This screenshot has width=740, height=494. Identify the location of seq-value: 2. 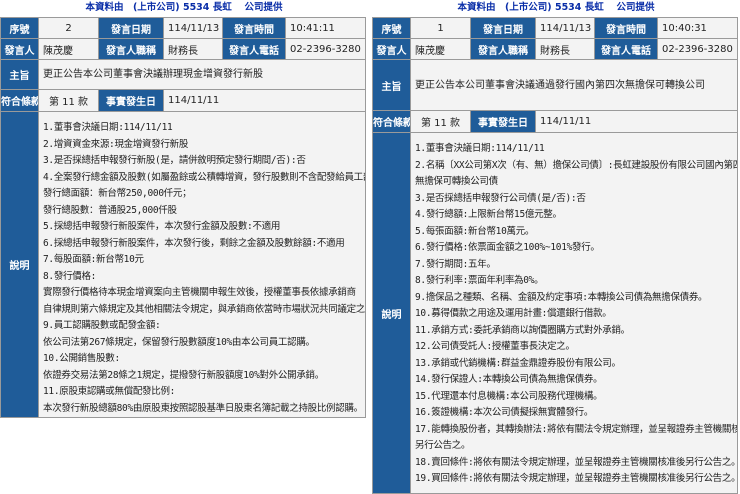
(68, 28).